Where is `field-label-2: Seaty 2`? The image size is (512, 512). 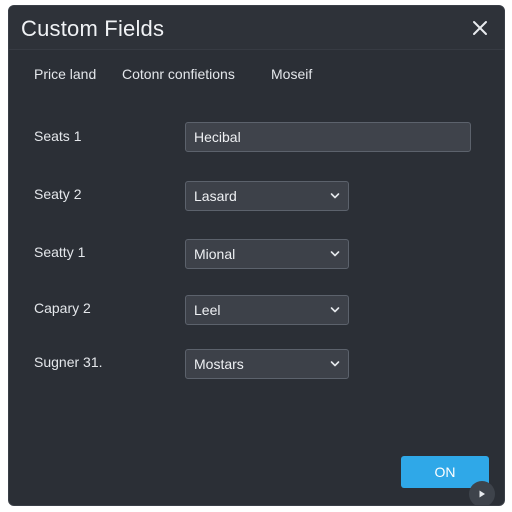
field-label-2: Seaty 2 is located at coordinates (58, 194).